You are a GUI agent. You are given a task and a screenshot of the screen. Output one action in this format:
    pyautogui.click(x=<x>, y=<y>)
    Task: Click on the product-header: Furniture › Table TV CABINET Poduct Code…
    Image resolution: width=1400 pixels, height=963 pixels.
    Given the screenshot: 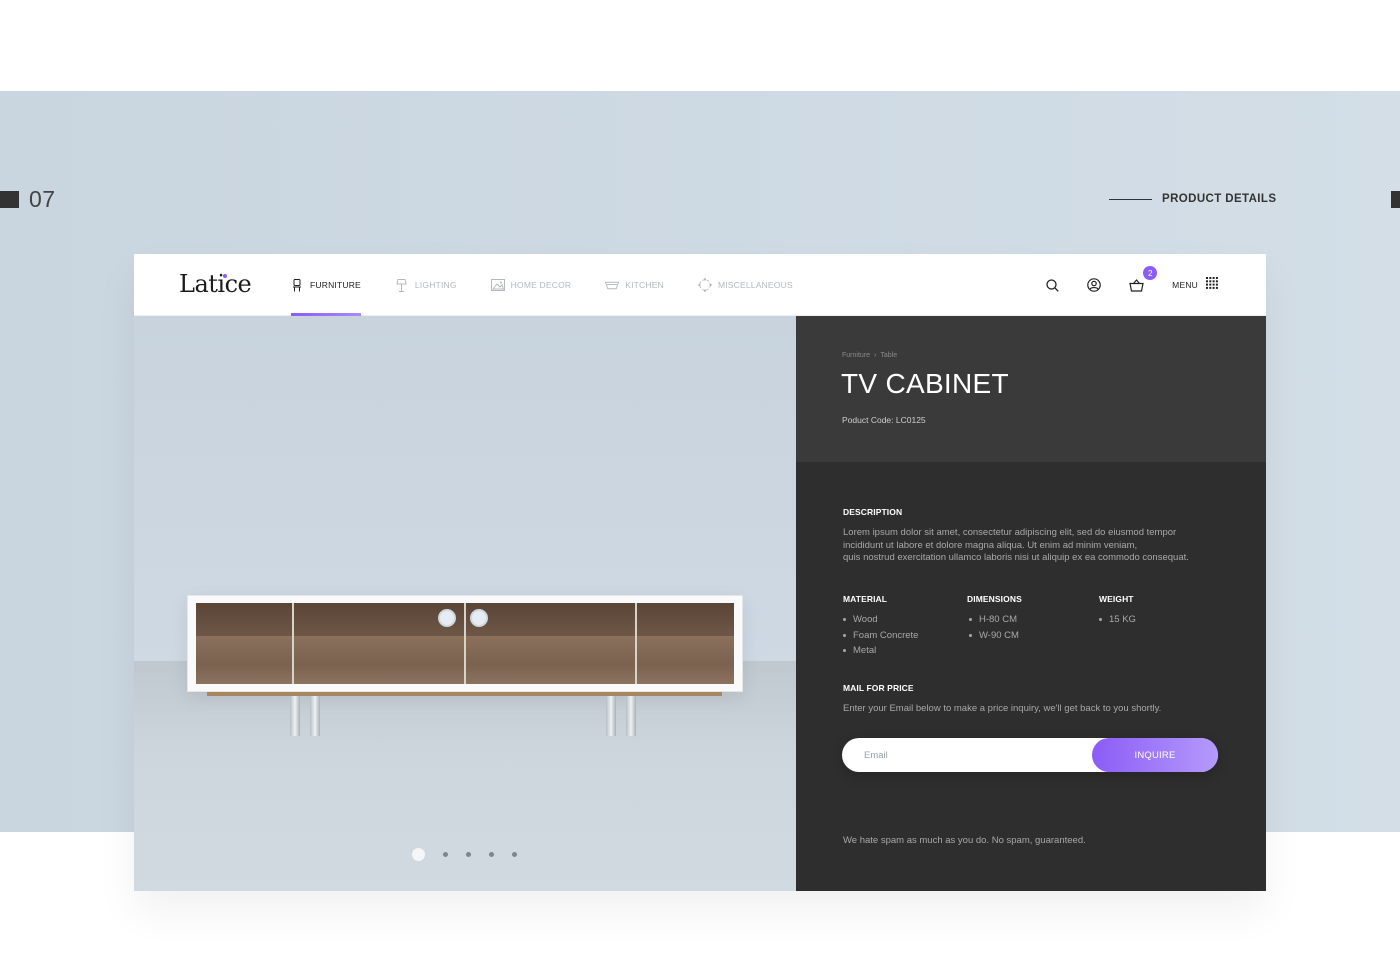 What is the action you would take?
    pyautogui.click(x=1031, y=389)
    